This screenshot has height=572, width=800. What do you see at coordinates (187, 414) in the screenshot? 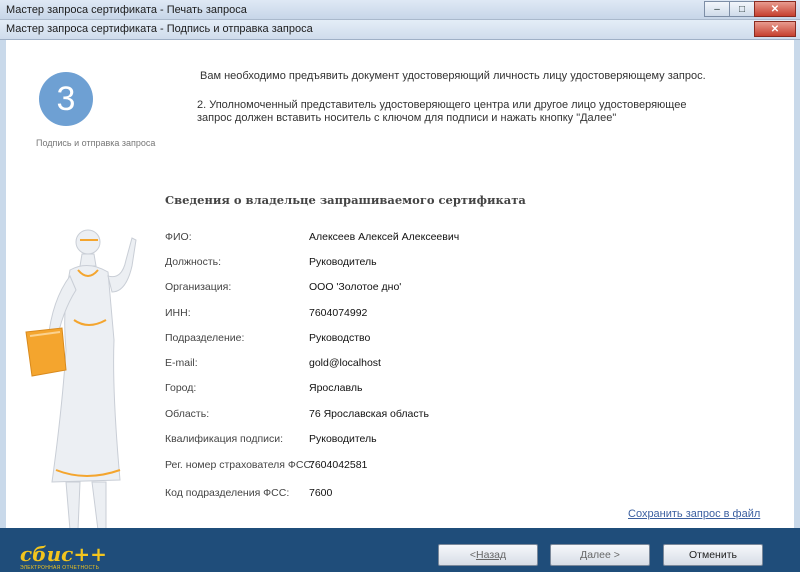
I see `field-label-region: Область:` at bounding box center [187, 414].